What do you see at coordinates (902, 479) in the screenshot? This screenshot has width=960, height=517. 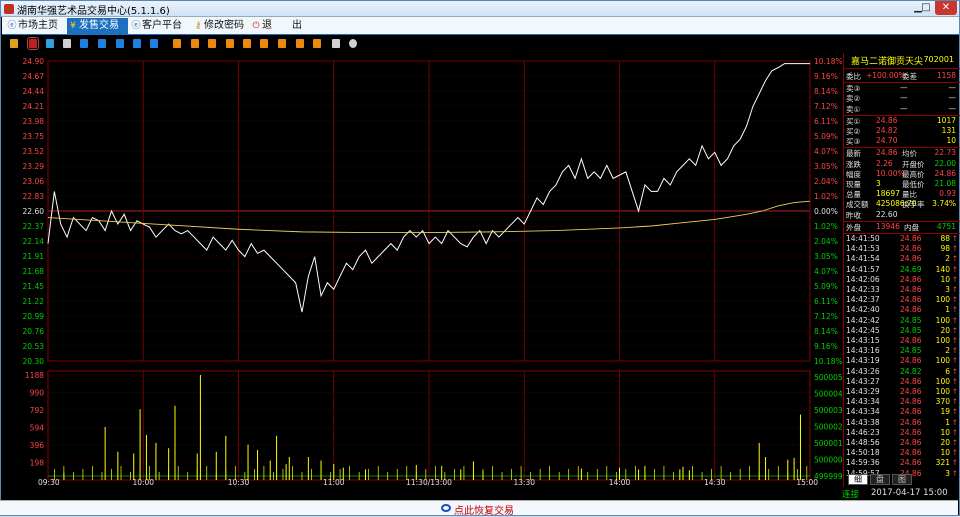 I see `panel-tab: 图` at bounding box center [902, 479].